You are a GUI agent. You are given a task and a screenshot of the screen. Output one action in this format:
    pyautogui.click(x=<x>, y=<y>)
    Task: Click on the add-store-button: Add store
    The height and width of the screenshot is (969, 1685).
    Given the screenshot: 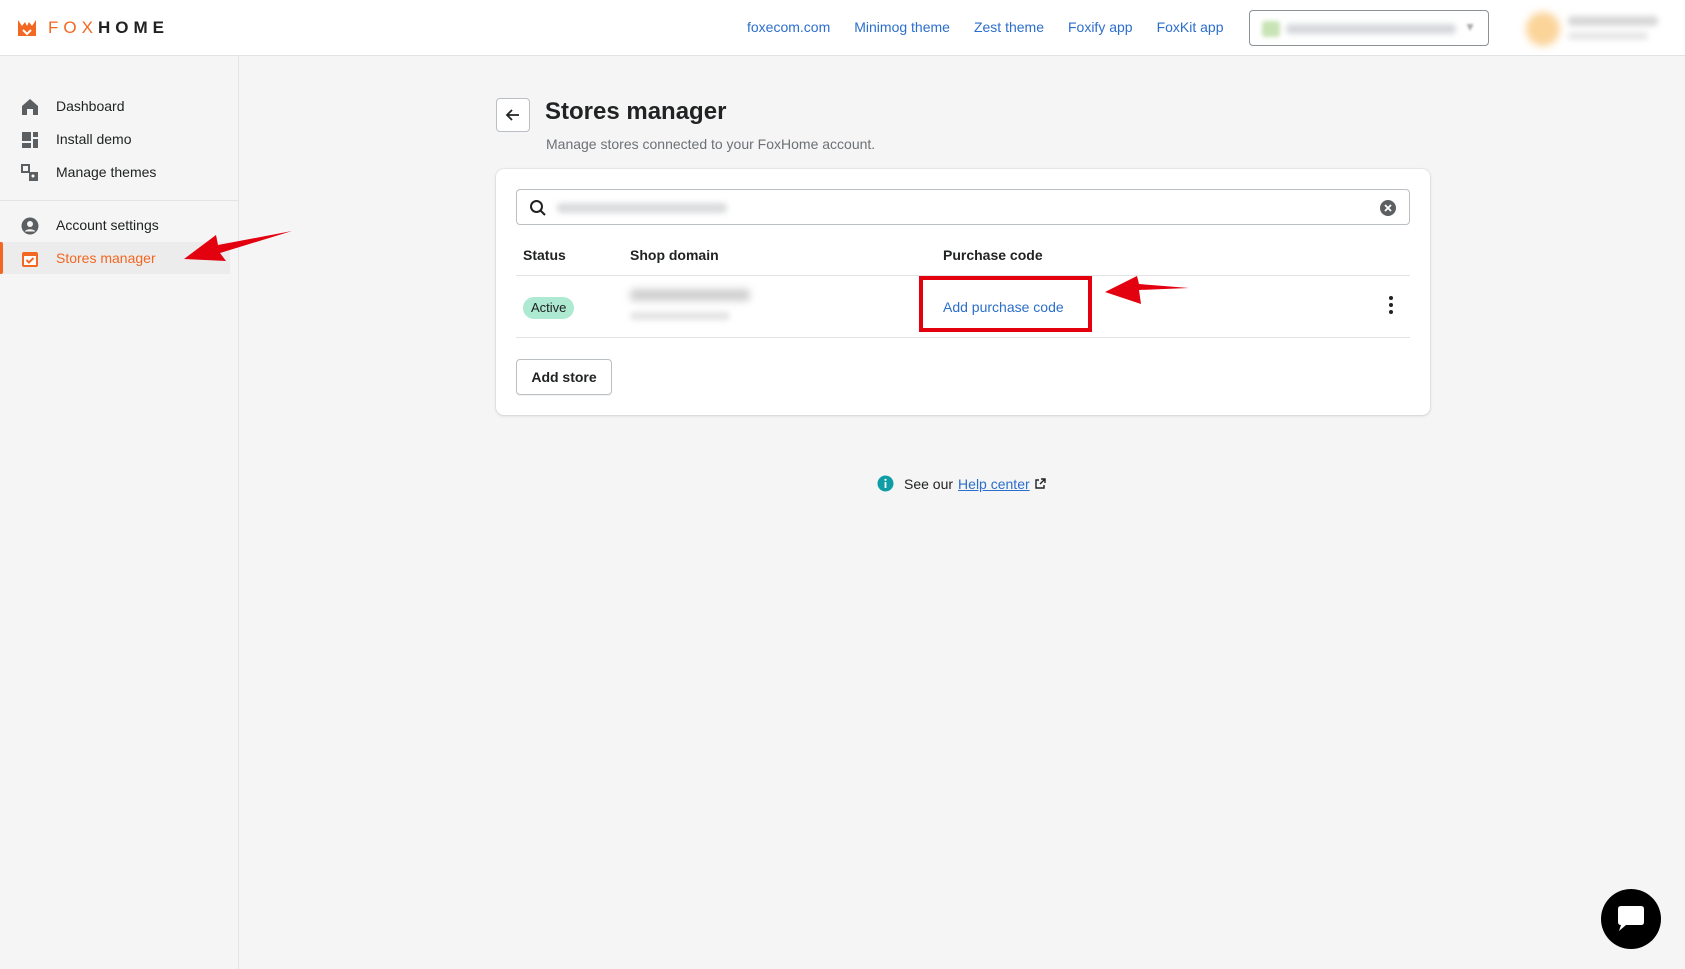 What is the action you would take?
    pyautogui.click(x=564, y=377)
    